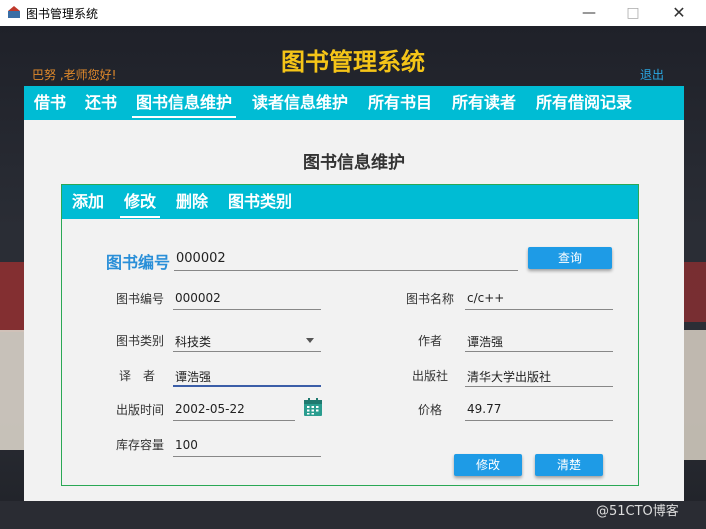  I want to click on category-label: 图书类别, so click(140, 341).